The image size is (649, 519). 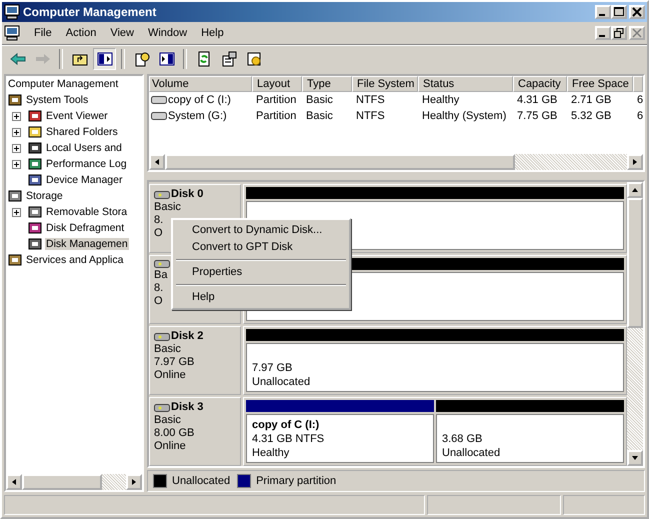 I want to click on disk-detail: 7.97 GB, so click(x=174, y=362).